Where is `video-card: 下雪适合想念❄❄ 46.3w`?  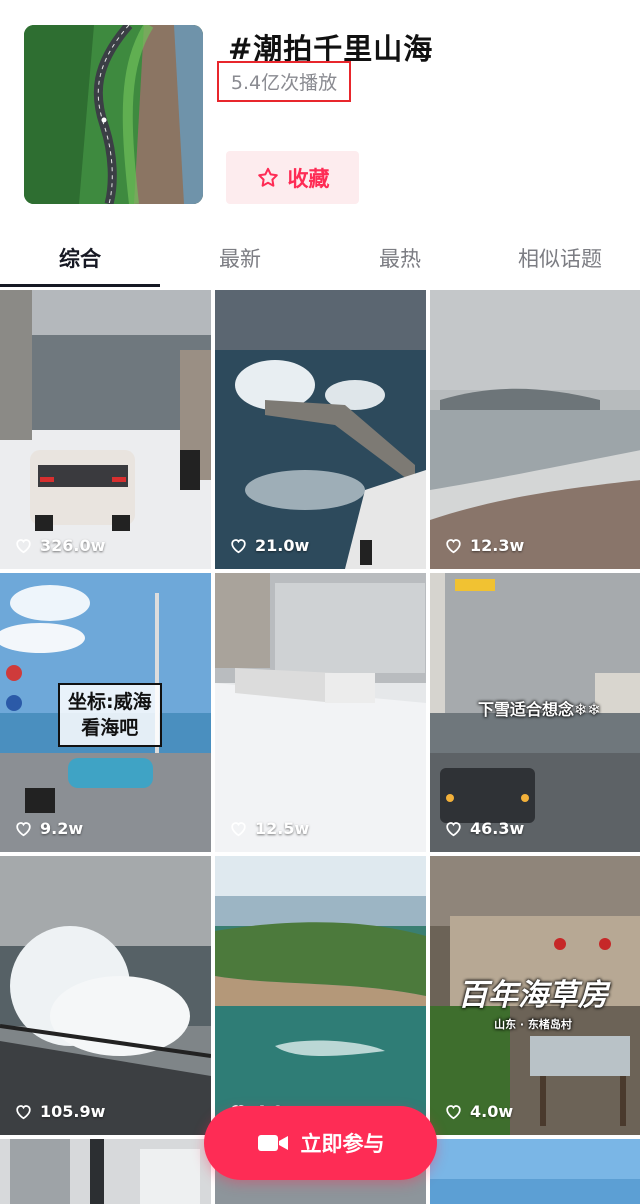 video-card: 下雪适合想念❄❄ 46.3w is located at coordinates (535, 712).